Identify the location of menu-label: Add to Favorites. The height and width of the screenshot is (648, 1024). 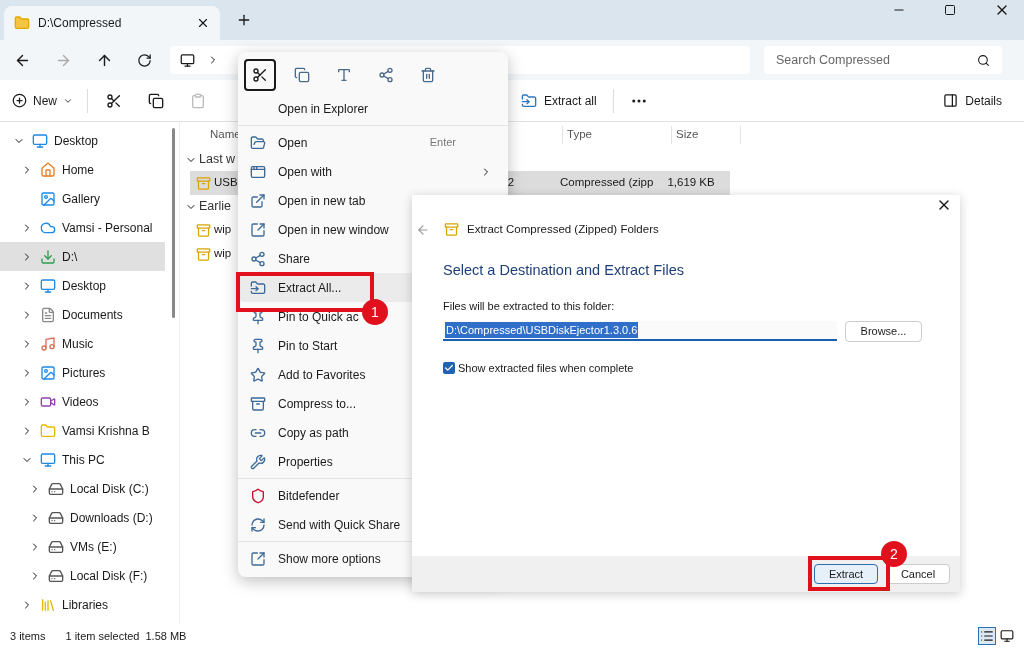
(322, 375).